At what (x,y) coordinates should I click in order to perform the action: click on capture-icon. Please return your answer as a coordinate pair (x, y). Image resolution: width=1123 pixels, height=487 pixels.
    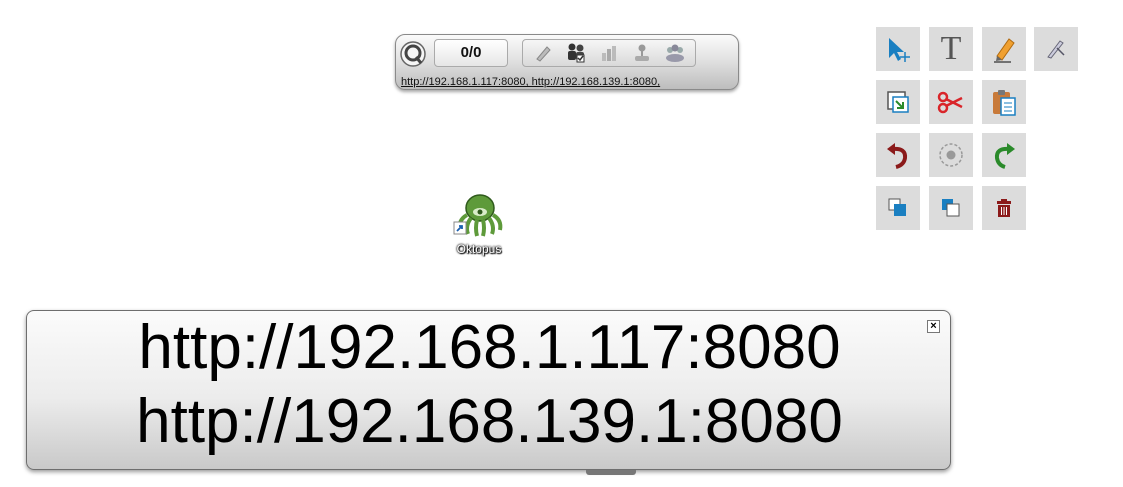
    Looking at the image, I should click on (898, 102).